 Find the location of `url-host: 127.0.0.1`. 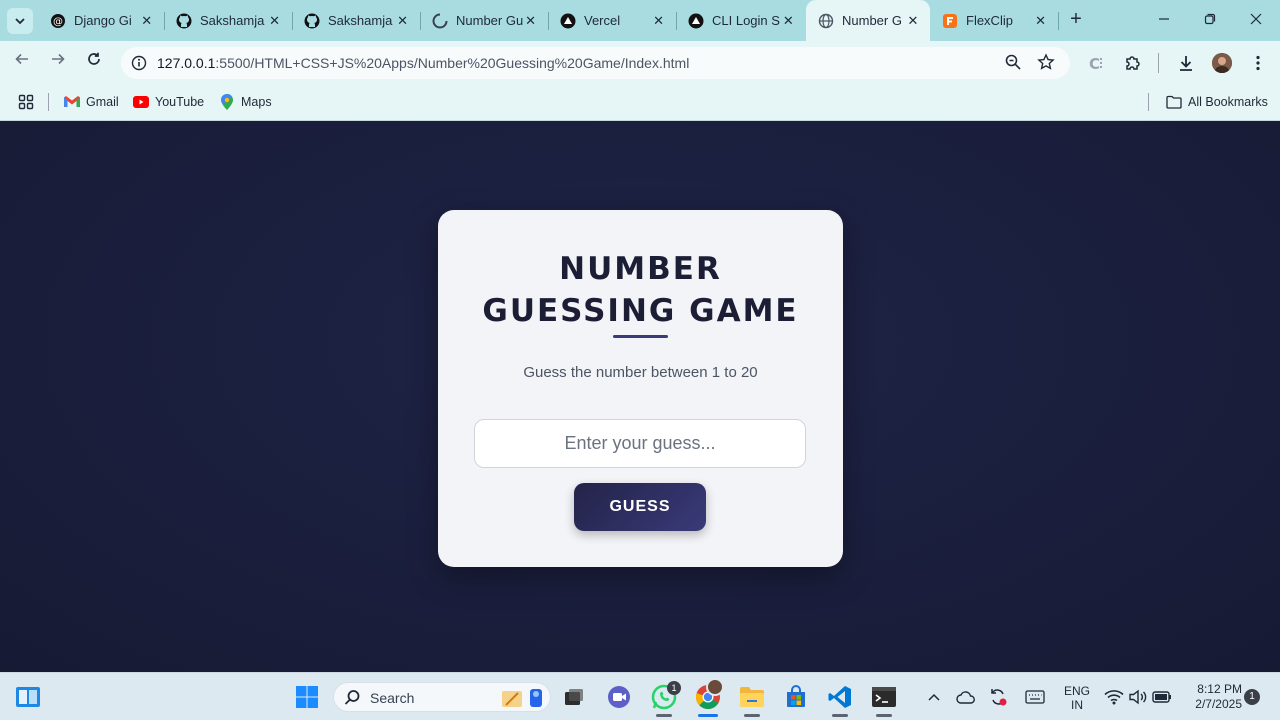

url-host: 127.0.0.1 is located at coordinates (186, 63).